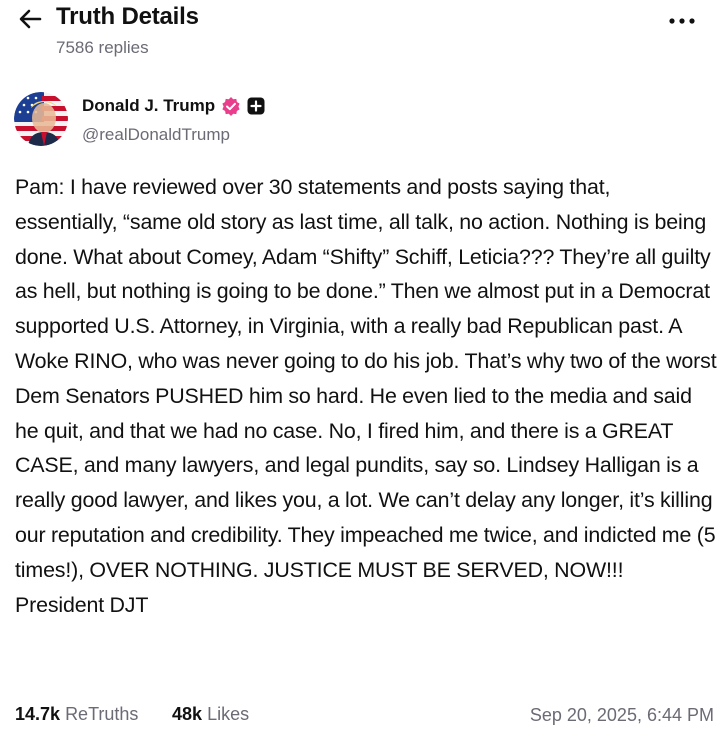  I want to click on post-timestamp: Sep 20, 2025, 6:44 PM, so click(621, 715).